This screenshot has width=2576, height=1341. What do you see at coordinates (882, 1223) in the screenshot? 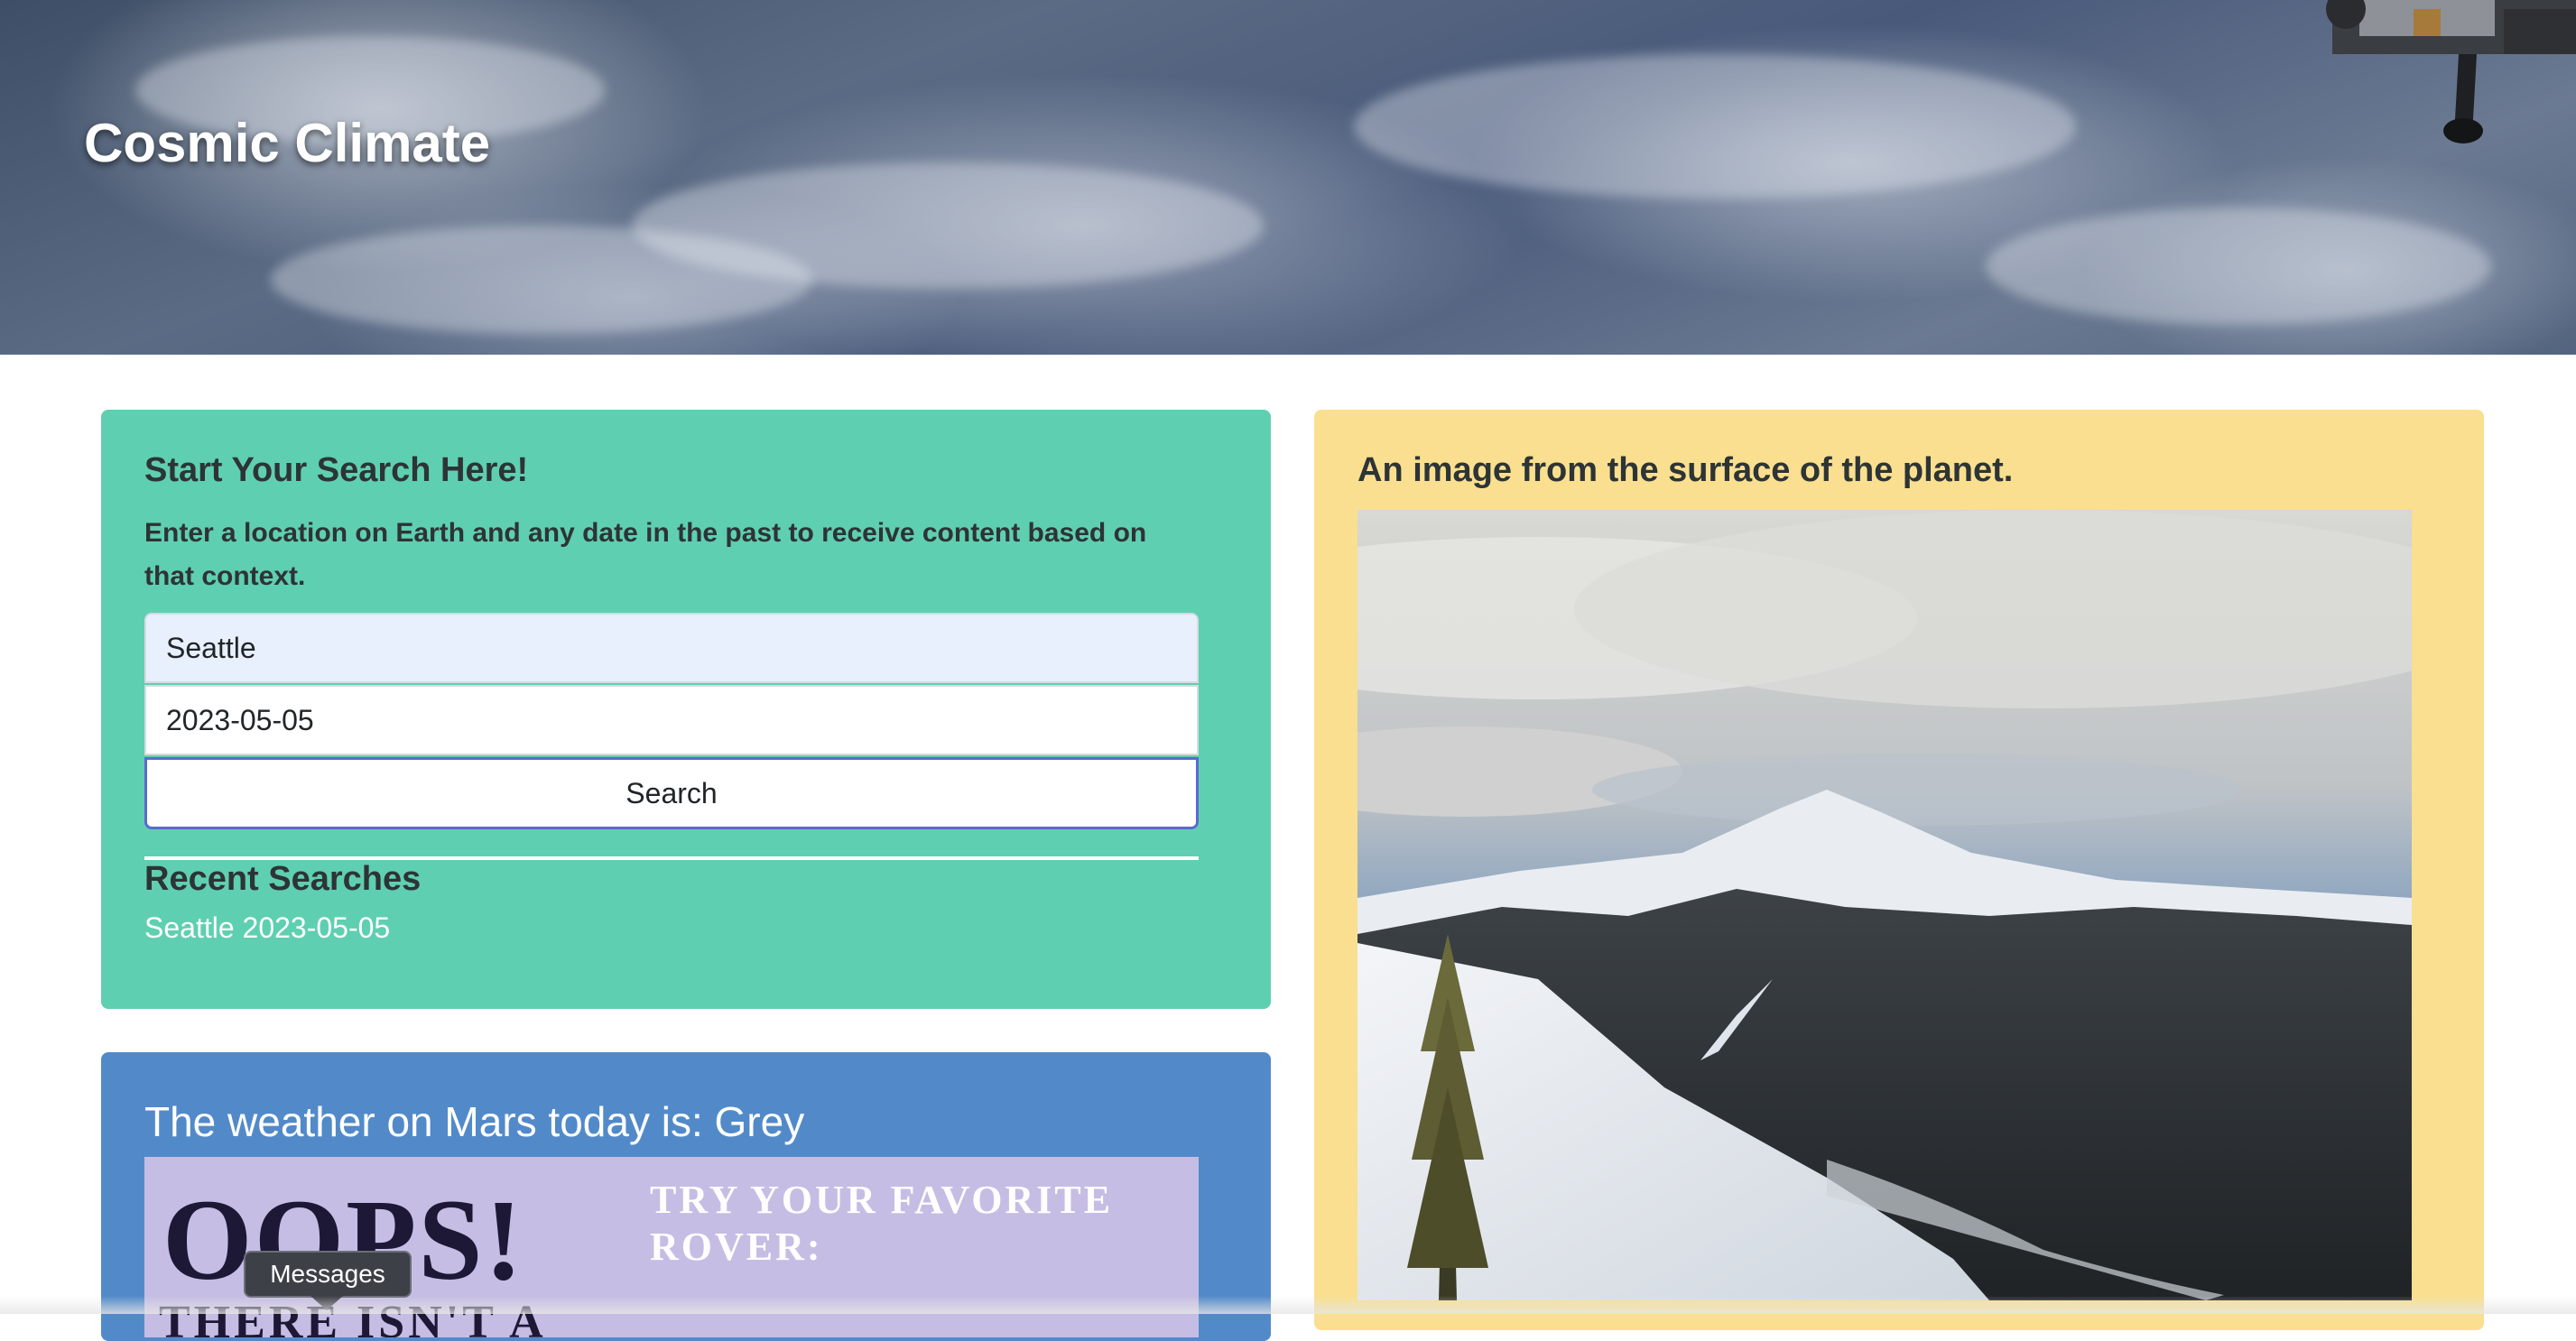
I see `rover-prompt: TRY YOUR FAVORITE ROVER:` at bounding box center [882, 1223].